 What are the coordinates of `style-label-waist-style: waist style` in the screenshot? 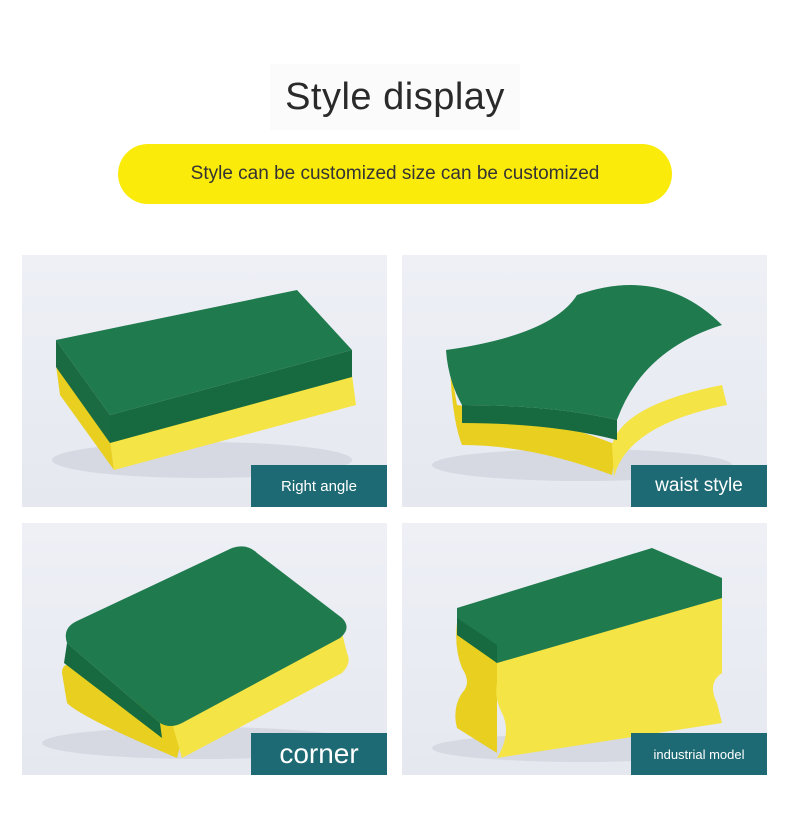 It's located at (699, 486).